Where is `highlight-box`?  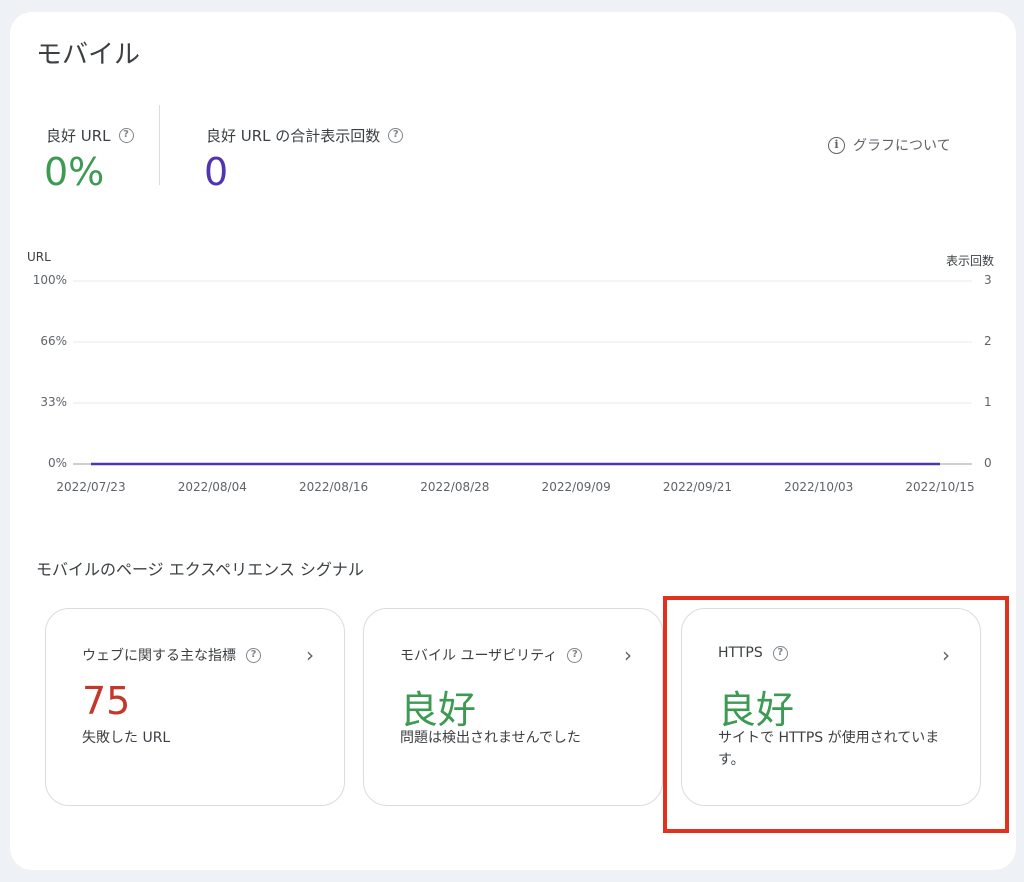 highlight-box is located at coordinates (836, 714).